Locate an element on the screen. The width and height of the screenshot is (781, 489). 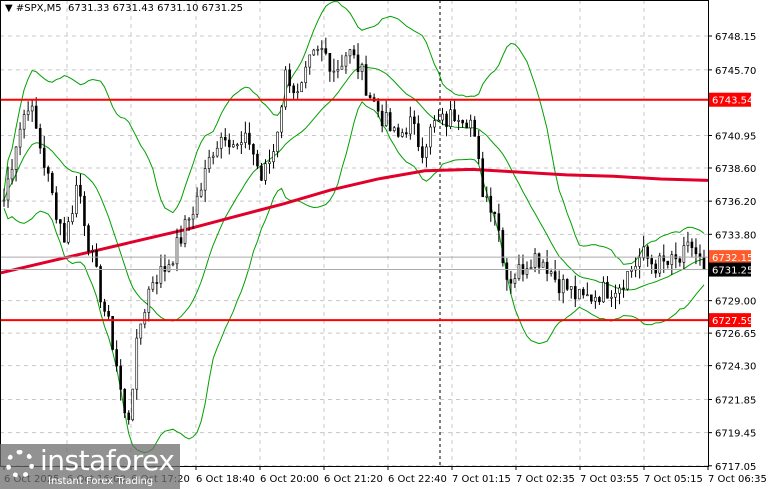
y-tick-label: 6738.60 is located at coordinates (735, 169).